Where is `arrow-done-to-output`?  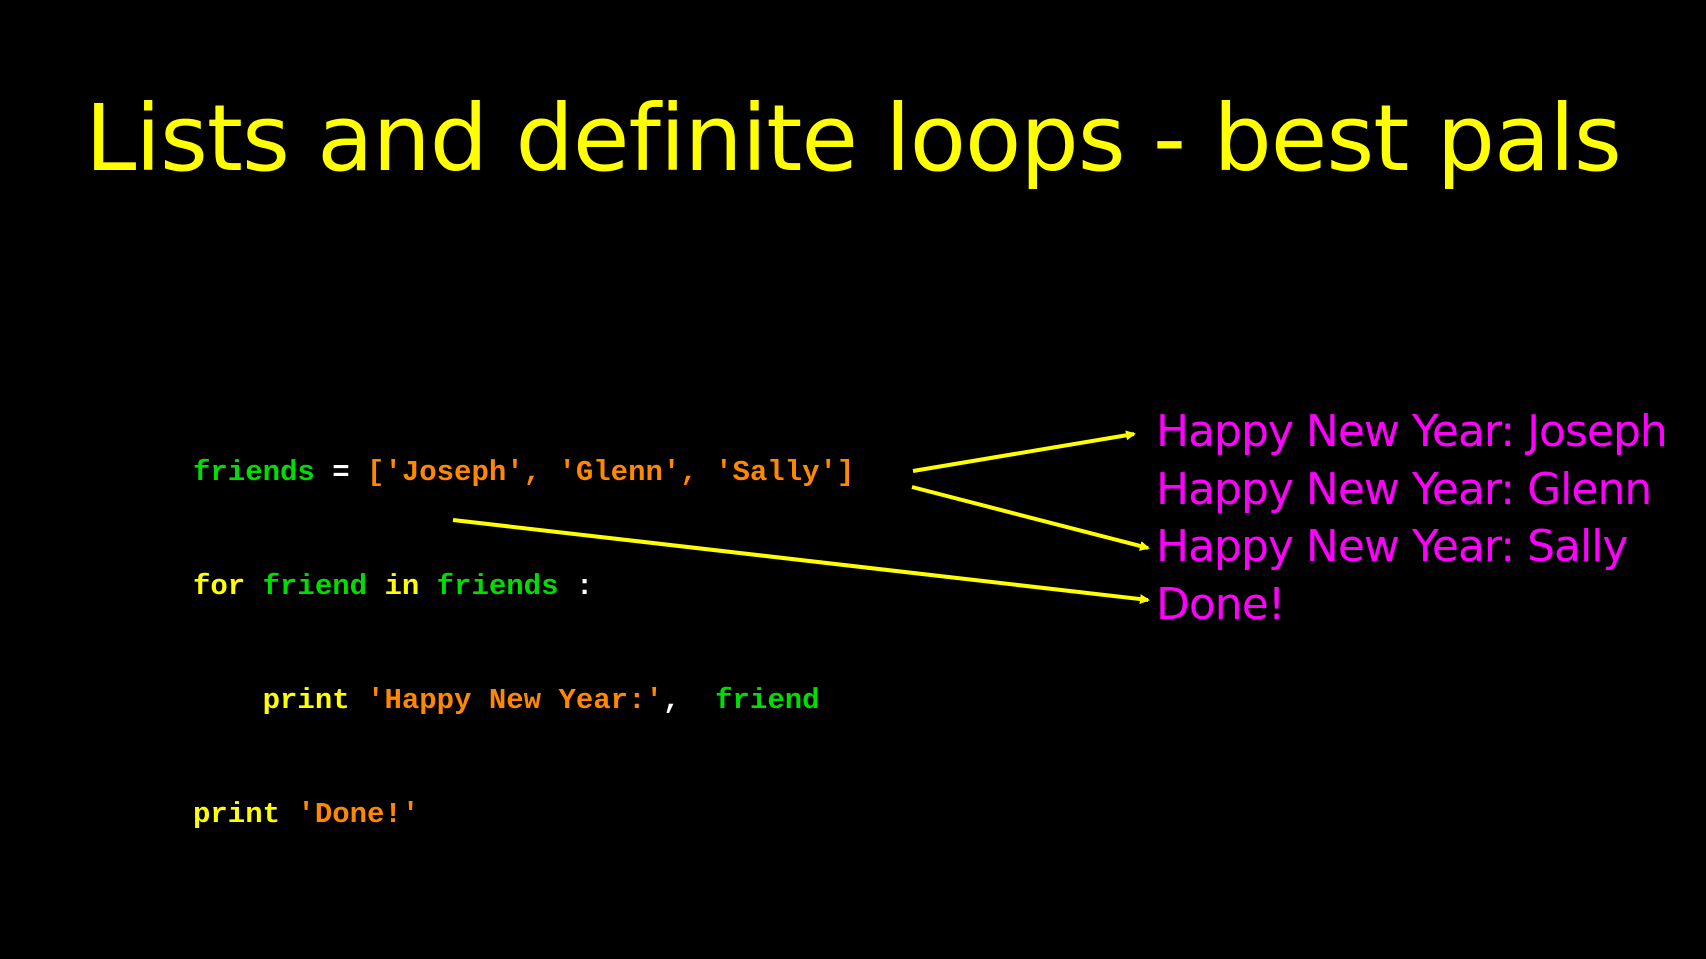 arrow-done-to-output is located at coordinates (801, 561).